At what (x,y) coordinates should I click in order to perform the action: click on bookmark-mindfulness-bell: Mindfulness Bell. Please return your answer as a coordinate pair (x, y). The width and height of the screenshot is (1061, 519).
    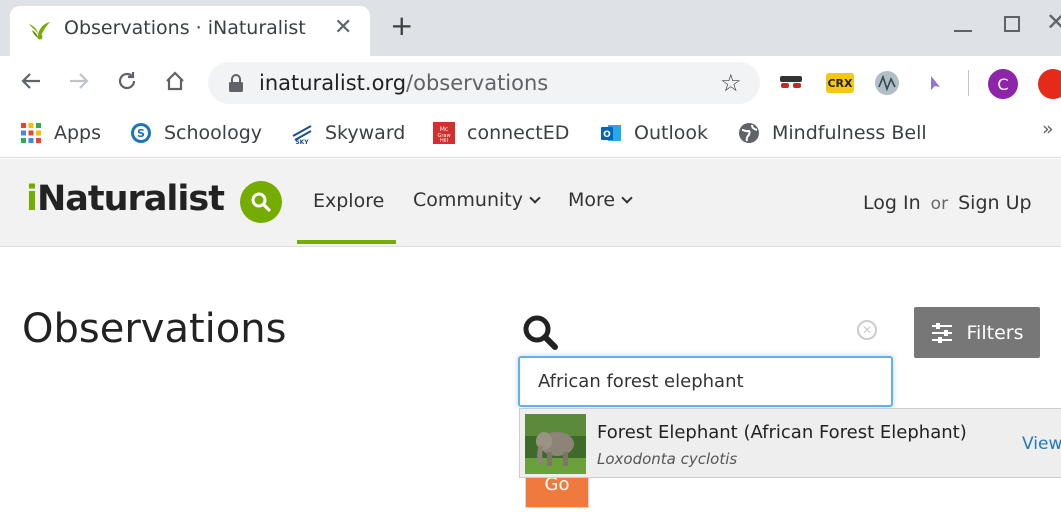
    Looking at the image, I should click on (832, 133).